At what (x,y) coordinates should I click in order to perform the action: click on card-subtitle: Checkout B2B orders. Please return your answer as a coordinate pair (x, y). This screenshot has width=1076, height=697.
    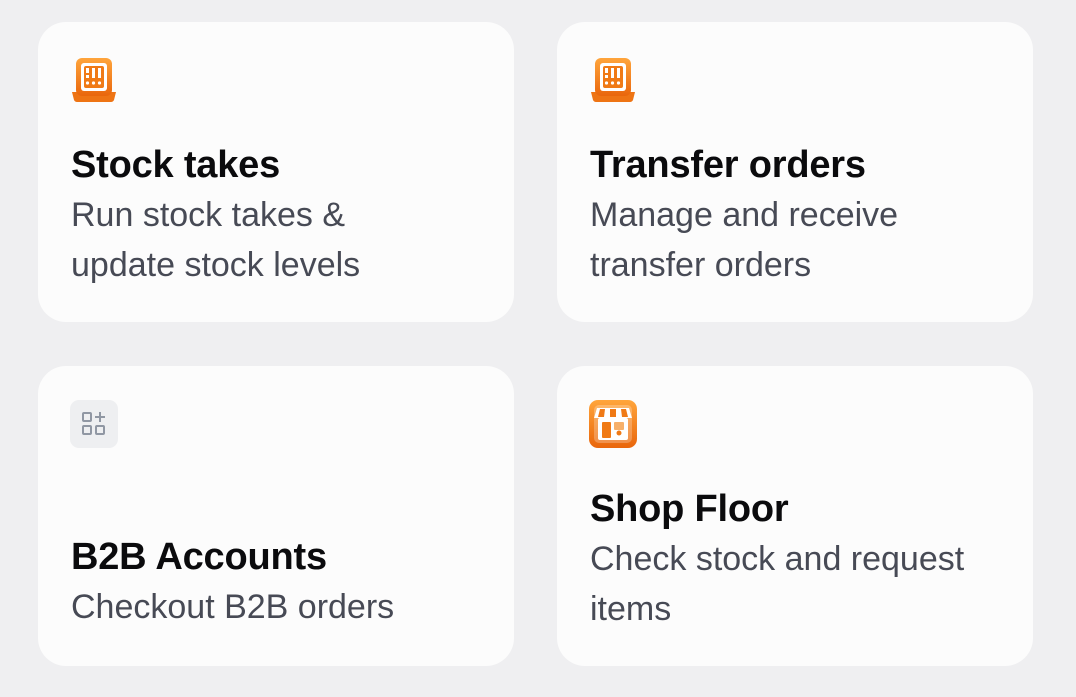
    Looking at the image, I should click on (233, 607).